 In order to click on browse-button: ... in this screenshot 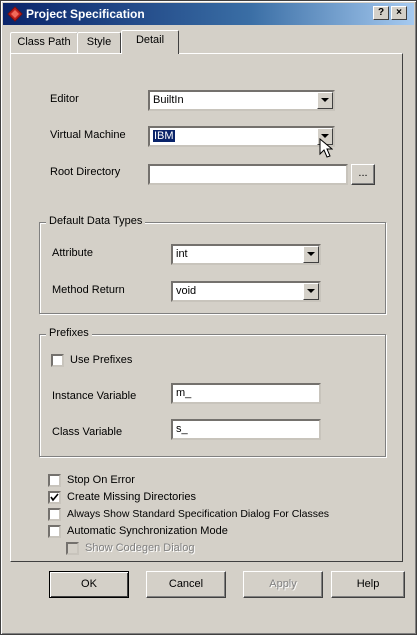, I will do `click(363, 174)`.